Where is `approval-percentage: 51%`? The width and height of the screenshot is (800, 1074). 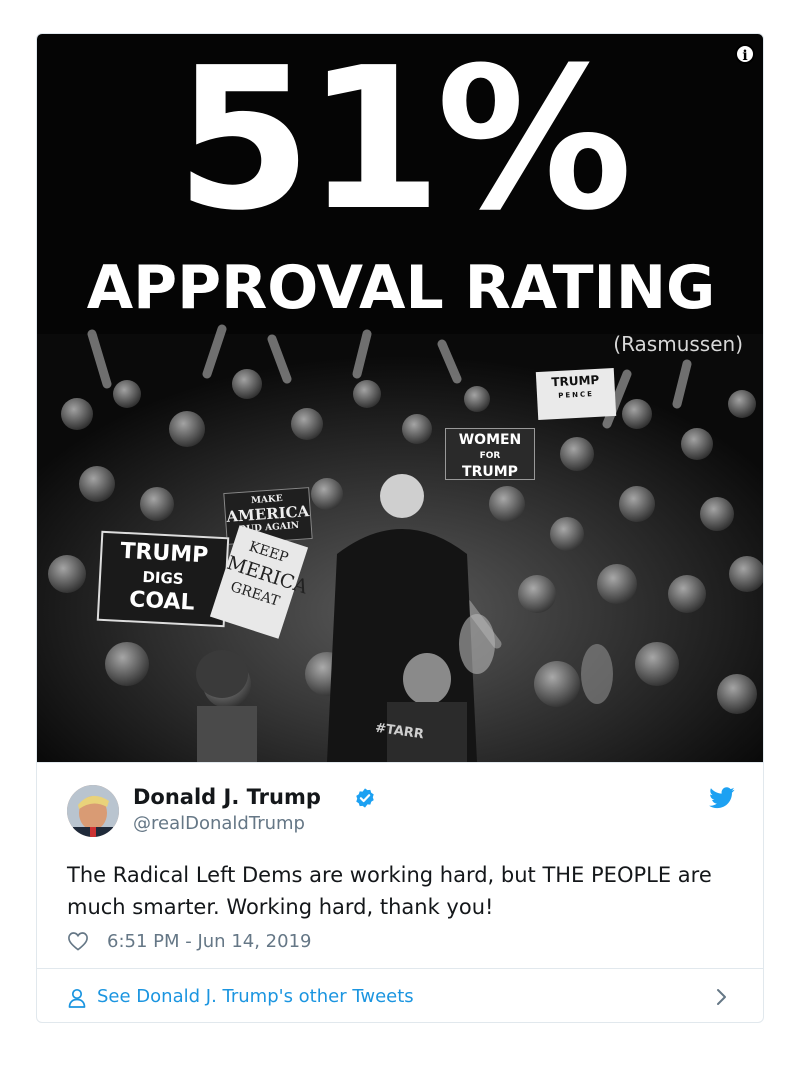 approval-percentage: 51% is located at coordinates (403, 144).